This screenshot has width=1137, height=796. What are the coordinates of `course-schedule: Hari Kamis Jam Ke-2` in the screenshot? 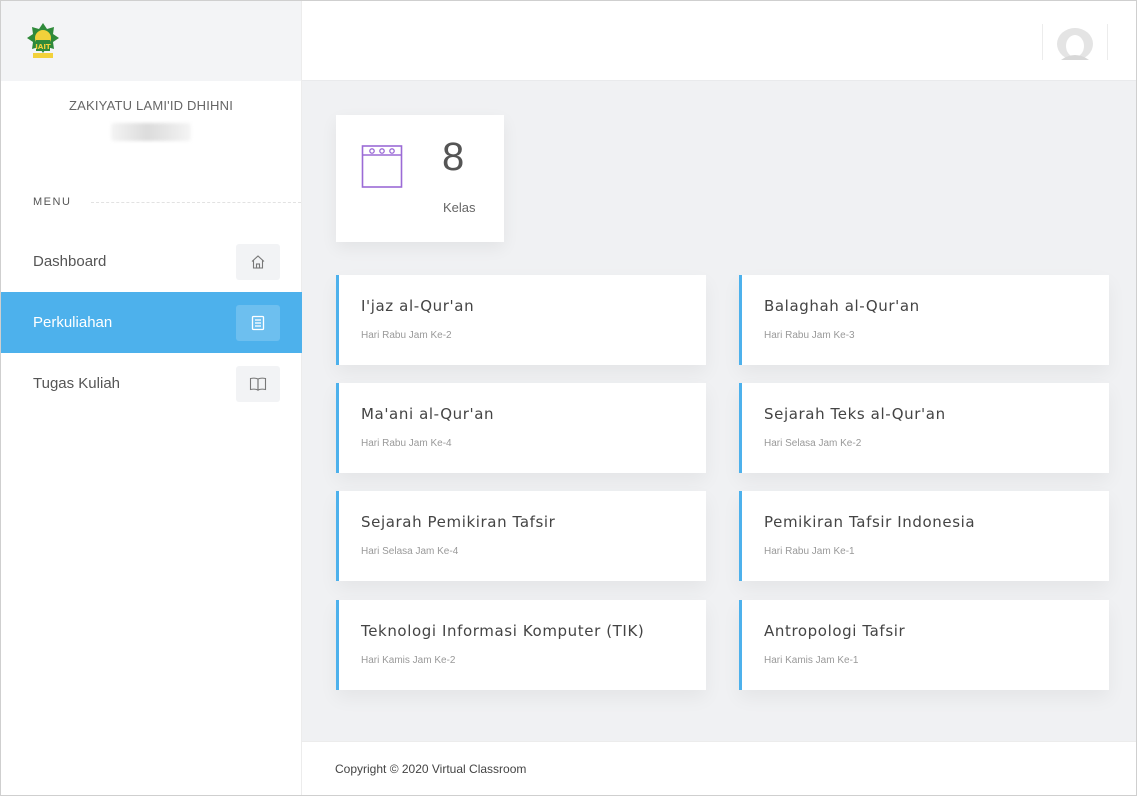 It's located at (408, 660).